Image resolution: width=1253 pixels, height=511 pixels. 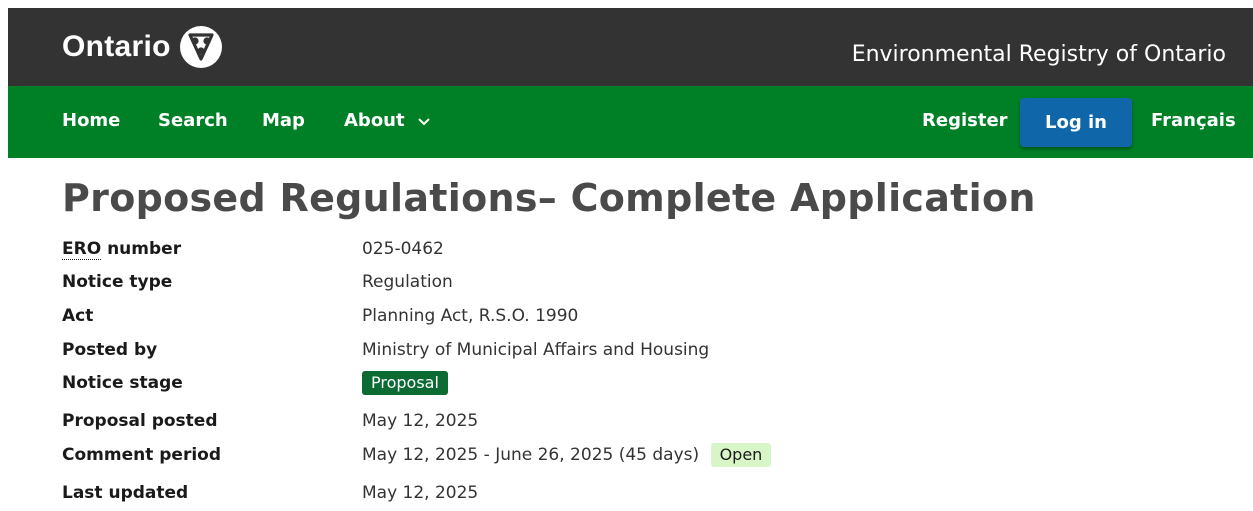 I want to click on registry-title: Environmental Registry of Ontario, so click(x=1039, y=54).